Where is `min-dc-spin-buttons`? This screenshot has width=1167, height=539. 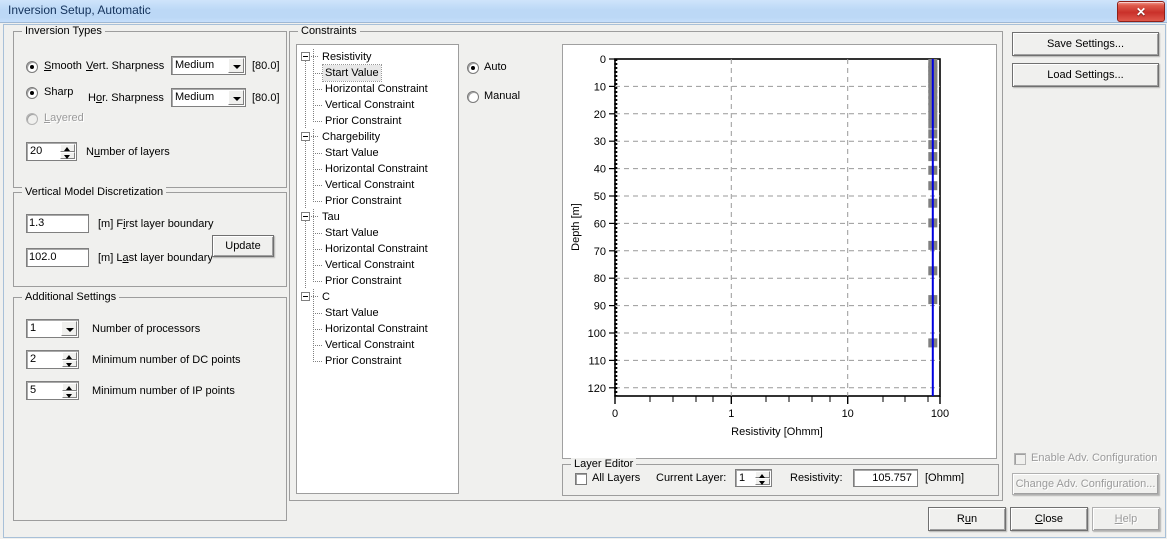 min-dc-spin-buttons is located at coordinates (69, 359).